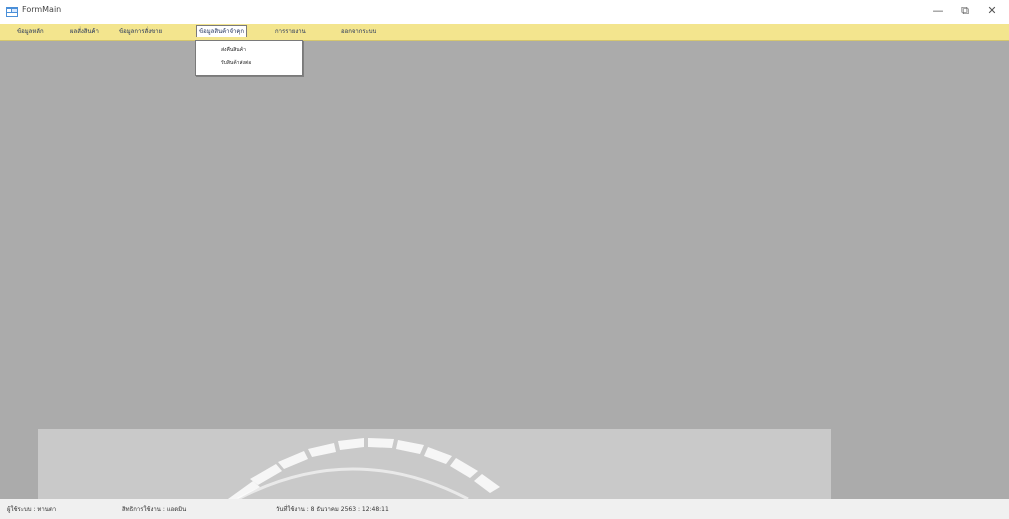 The width and height of the screenshot is (1009, 519). What do you see at coordinates (42, 9) in the screenshot?
I see `window-title: FormMain` at bounding box center [42, 9].